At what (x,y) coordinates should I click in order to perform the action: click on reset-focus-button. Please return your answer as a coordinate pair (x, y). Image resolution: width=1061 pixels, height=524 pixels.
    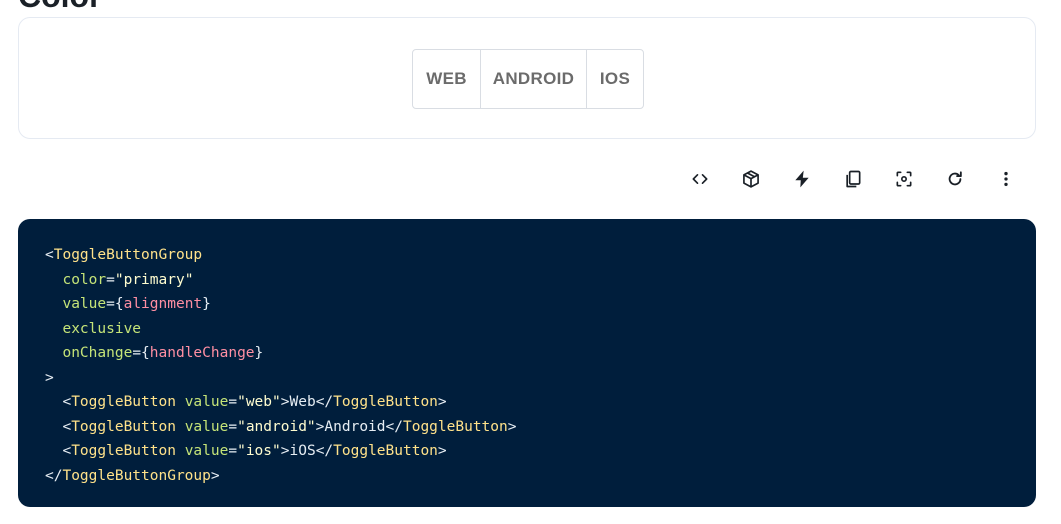
    Looking at the image, I should click on (904, 179).